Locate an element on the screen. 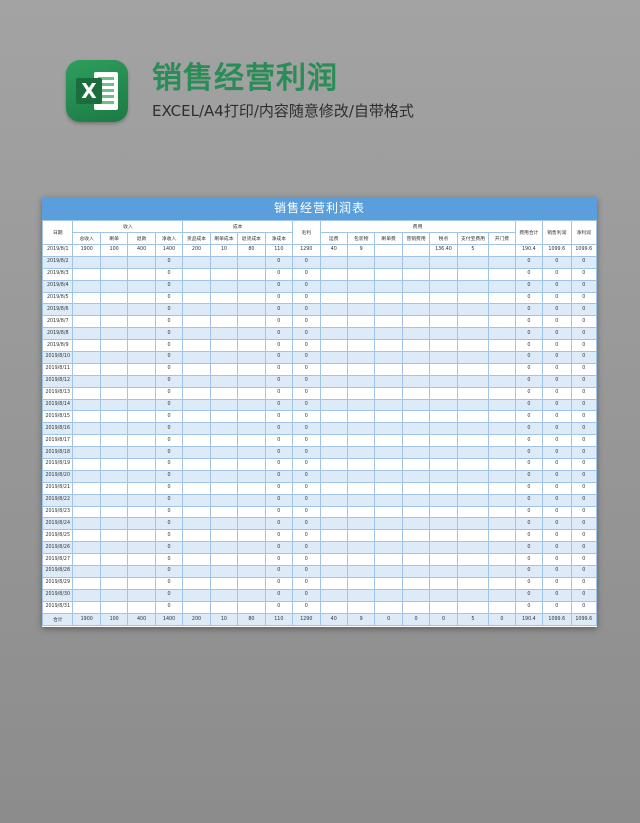 This screenshot has width=640, height=823. subheader-expense: 运费 is located at coordinates (333, 238).